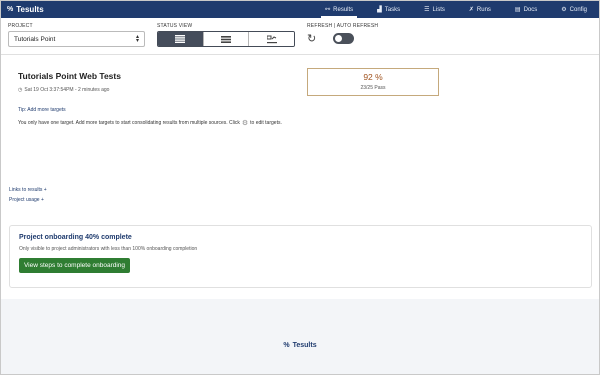 This screenshot has width=600, height=375. I want to click on nav-runs: ✗ Runs, so click(480, 9).